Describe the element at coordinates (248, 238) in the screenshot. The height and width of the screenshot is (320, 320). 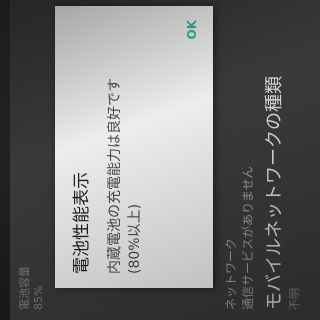
I see `network-status-text: 通信サービスがありません` at that location.